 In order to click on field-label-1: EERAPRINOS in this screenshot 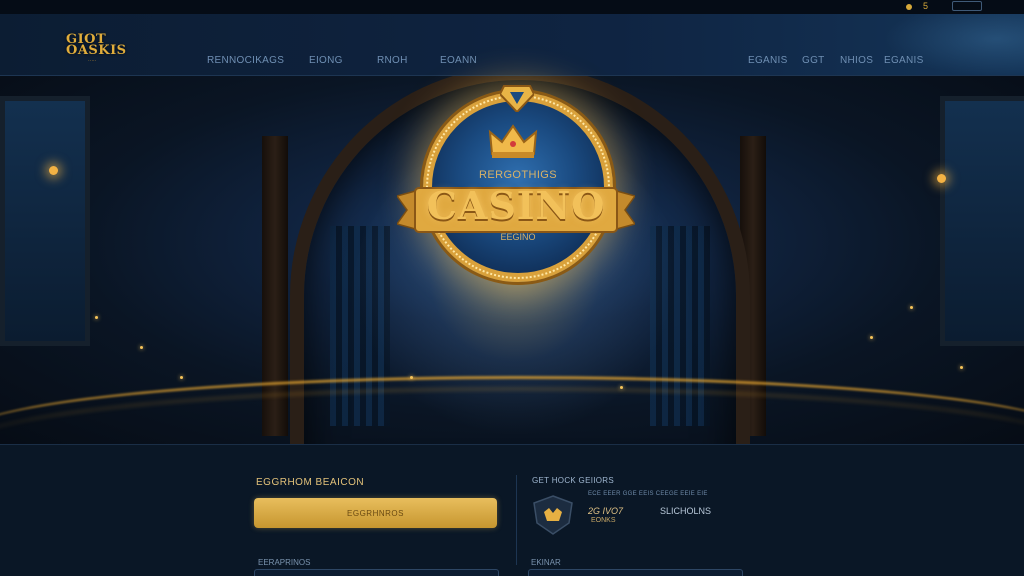, I will do `click(284, 562)`.